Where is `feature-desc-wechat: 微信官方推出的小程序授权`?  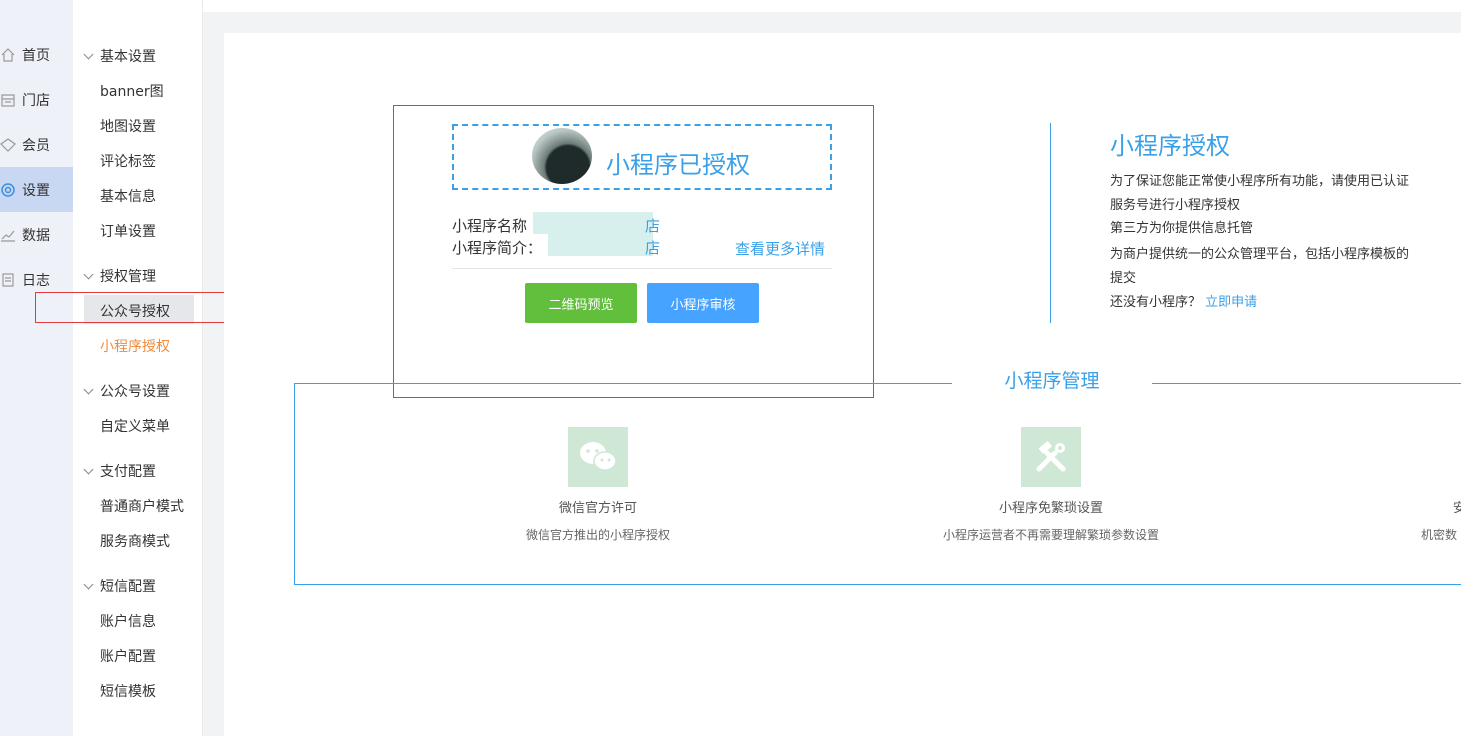
feature-desc-wechat: 微信官方推出的小程序授权 is located at coordinates (597, 535).